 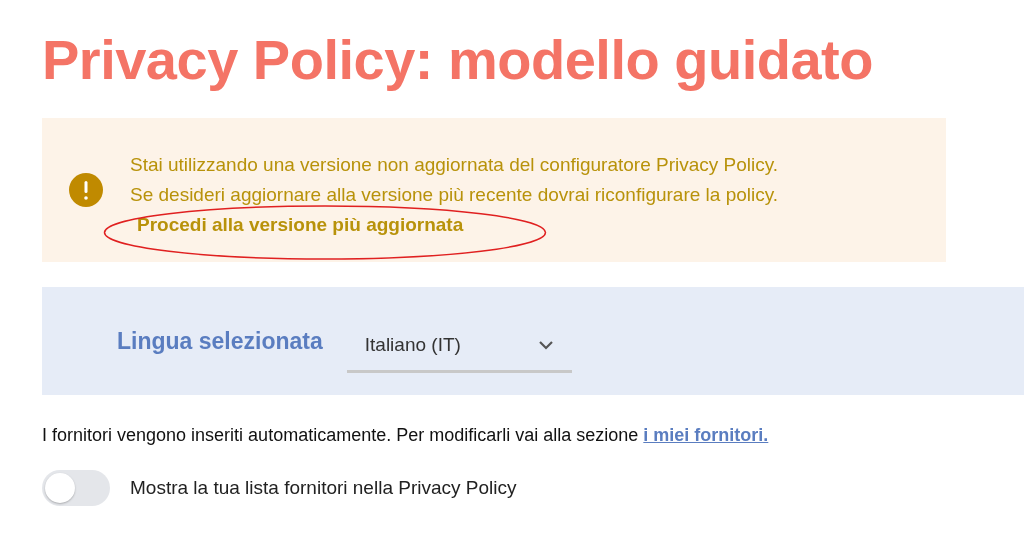 I want to click on toggle-switch, so click(x=76, y=488).